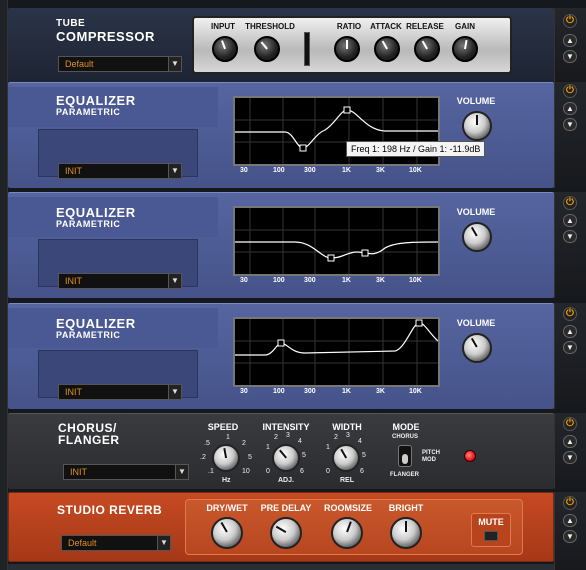 The width and height of the screenshot is (586, 570). What do you see at coordinates (310, 391) in the screenshot?
I see `eq3-freq-300: 300` at bounding box center [310, 391].